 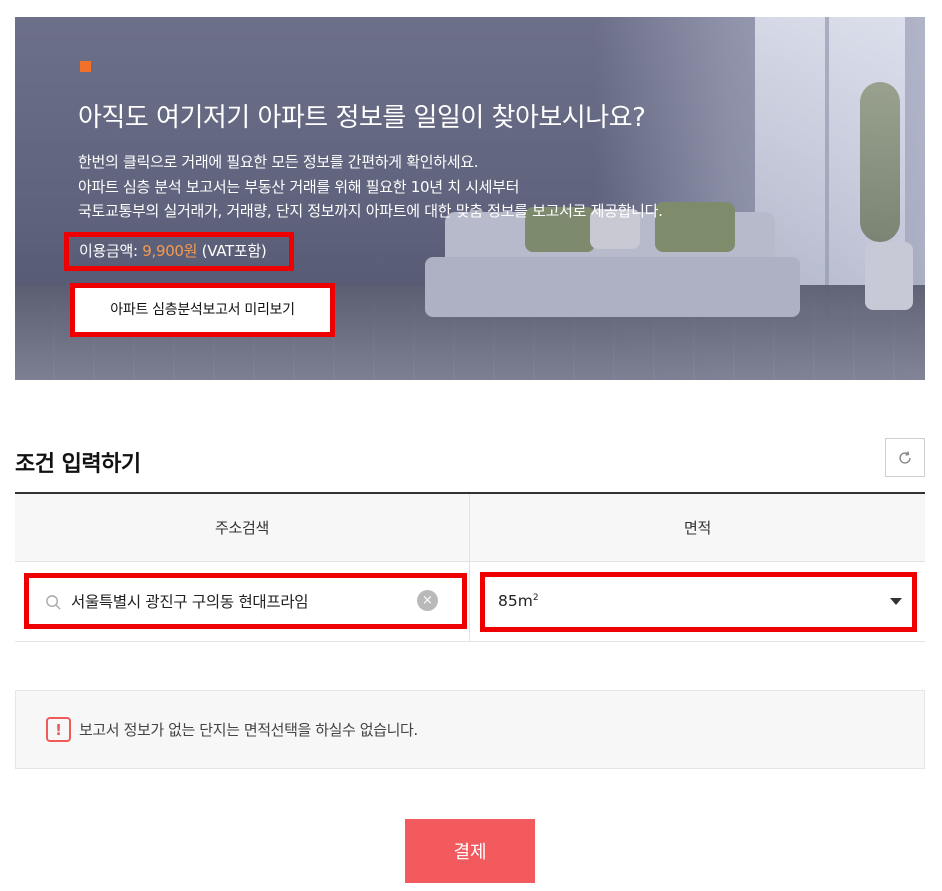 I want to click on notice-text: 보고서 정보가 없는 단지는 면적선택을 하실수 없습니다., so click(x=248, y=730).